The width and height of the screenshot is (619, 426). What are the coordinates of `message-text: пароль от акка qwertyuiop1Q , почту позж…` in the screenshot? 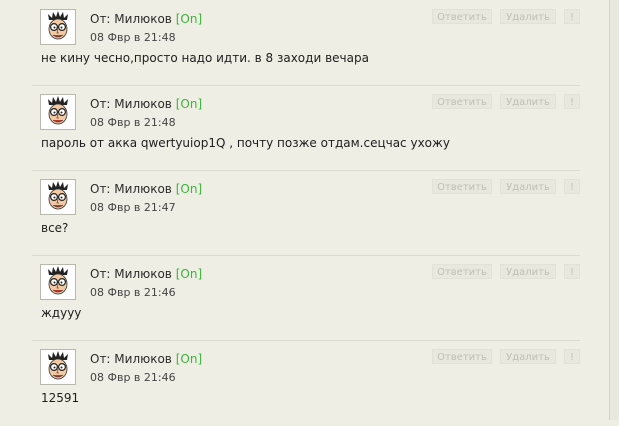 It's located at (245, 143).